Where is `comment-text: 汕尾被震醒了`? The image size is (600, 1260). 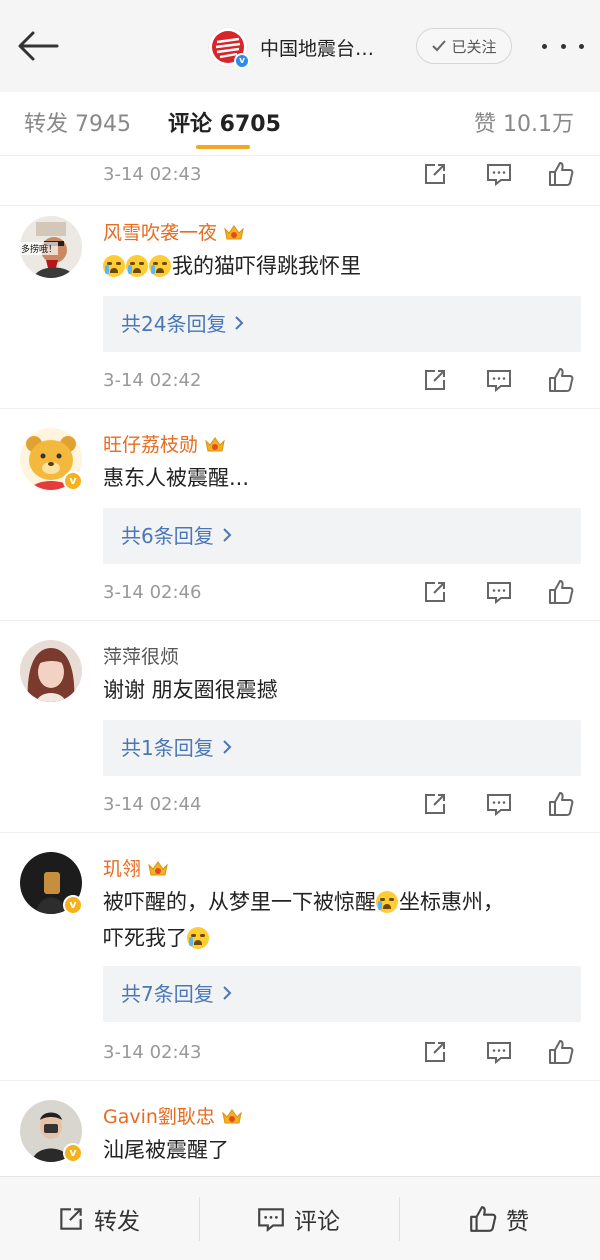 comment-text: 汕尾被震醒了 is located at coordinates (166, 1150).